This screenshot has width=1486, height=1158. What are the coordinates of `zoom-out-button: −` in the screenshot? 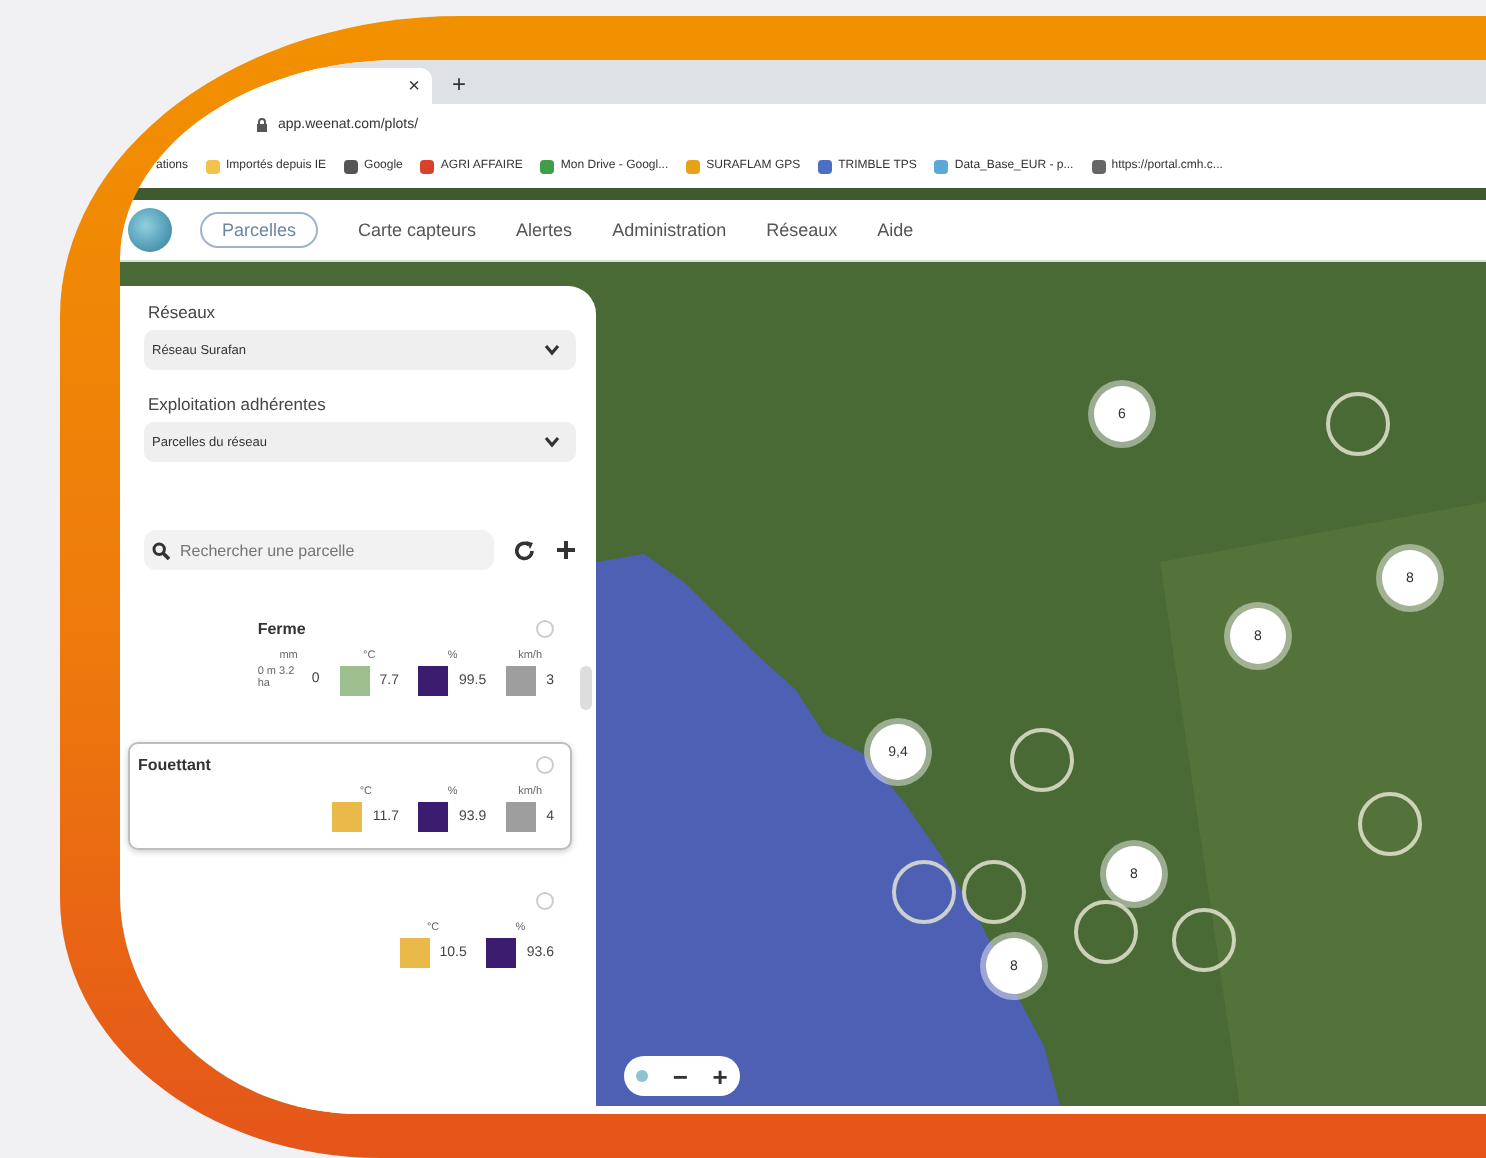 It's located at (680, 1076).